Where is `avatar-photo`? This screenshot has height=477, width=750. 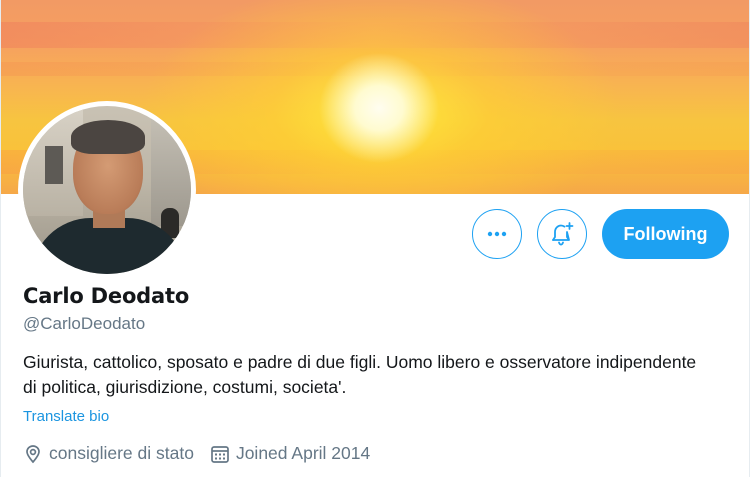
avatar-photo is located at coordinates (107, 190).